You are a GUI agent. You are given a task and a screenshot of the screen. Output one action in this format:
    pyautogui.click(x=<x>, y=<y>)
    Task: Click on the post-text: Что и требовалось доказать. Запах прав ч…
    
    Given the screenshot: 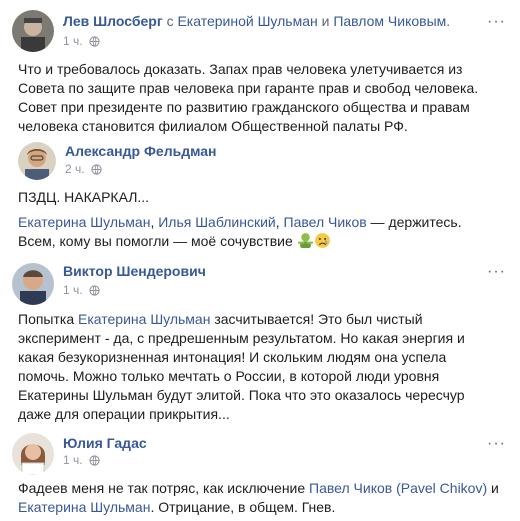 What is the action you would take?
    pyautogui.click(x=248, y=97)
    